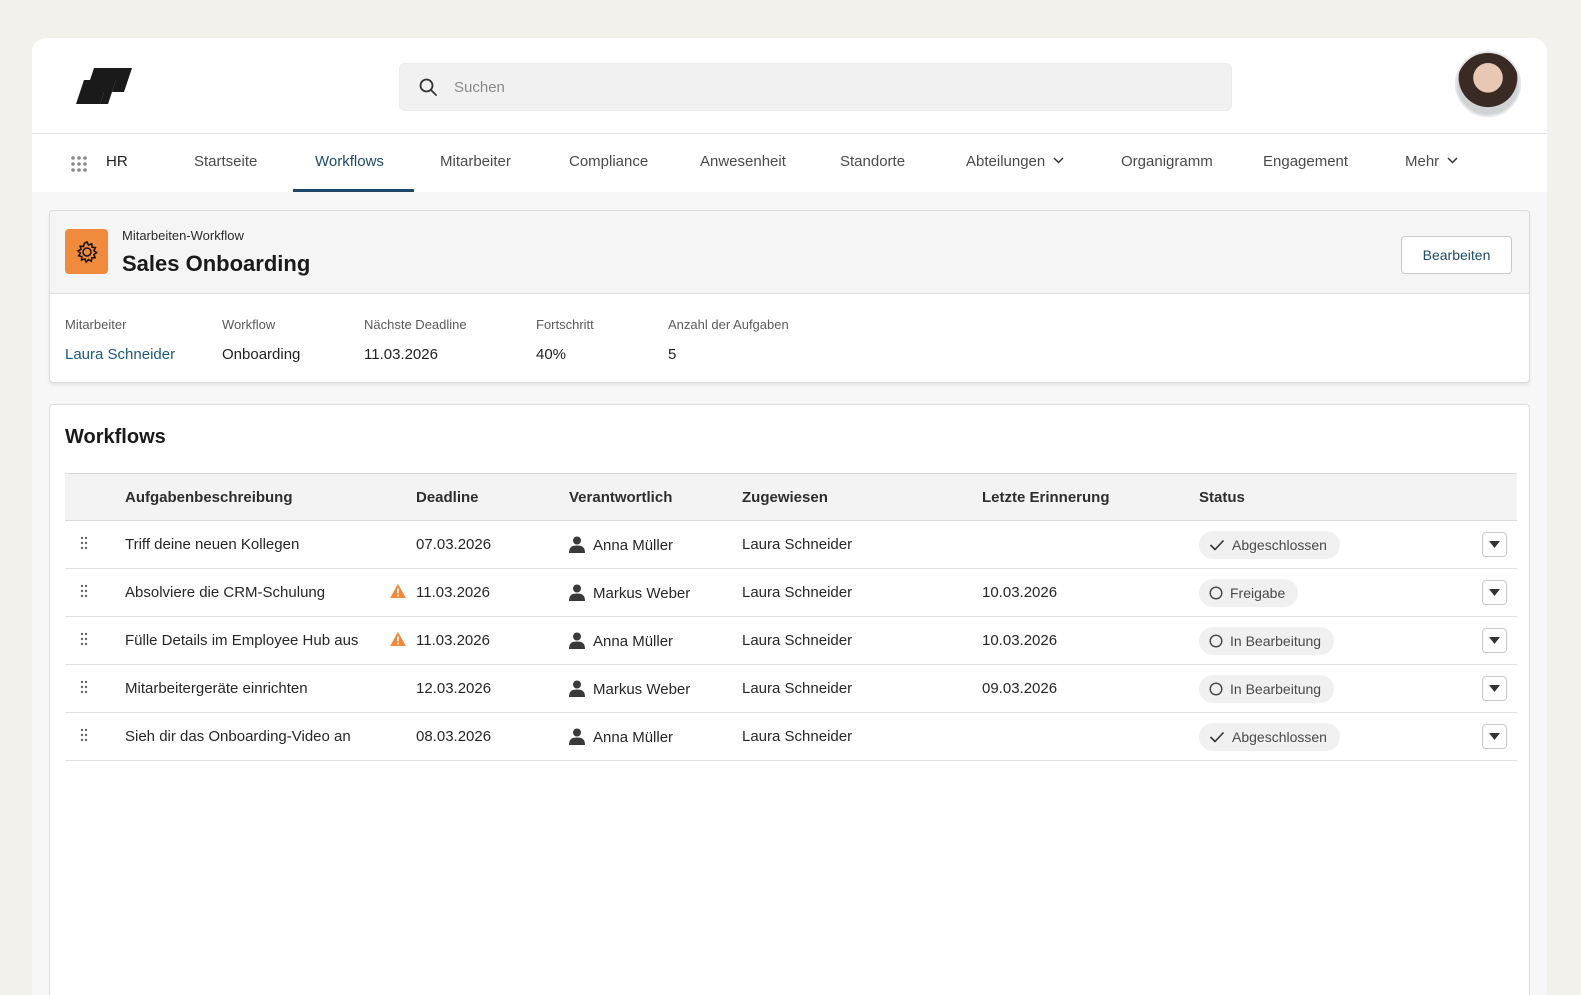 The width and height of the screenshot is (1581, 995). What do you see at coordinates (492, 497) in the screenshot?
I see `column-header-deadline: Deadline` at bounding box center [492, 497].